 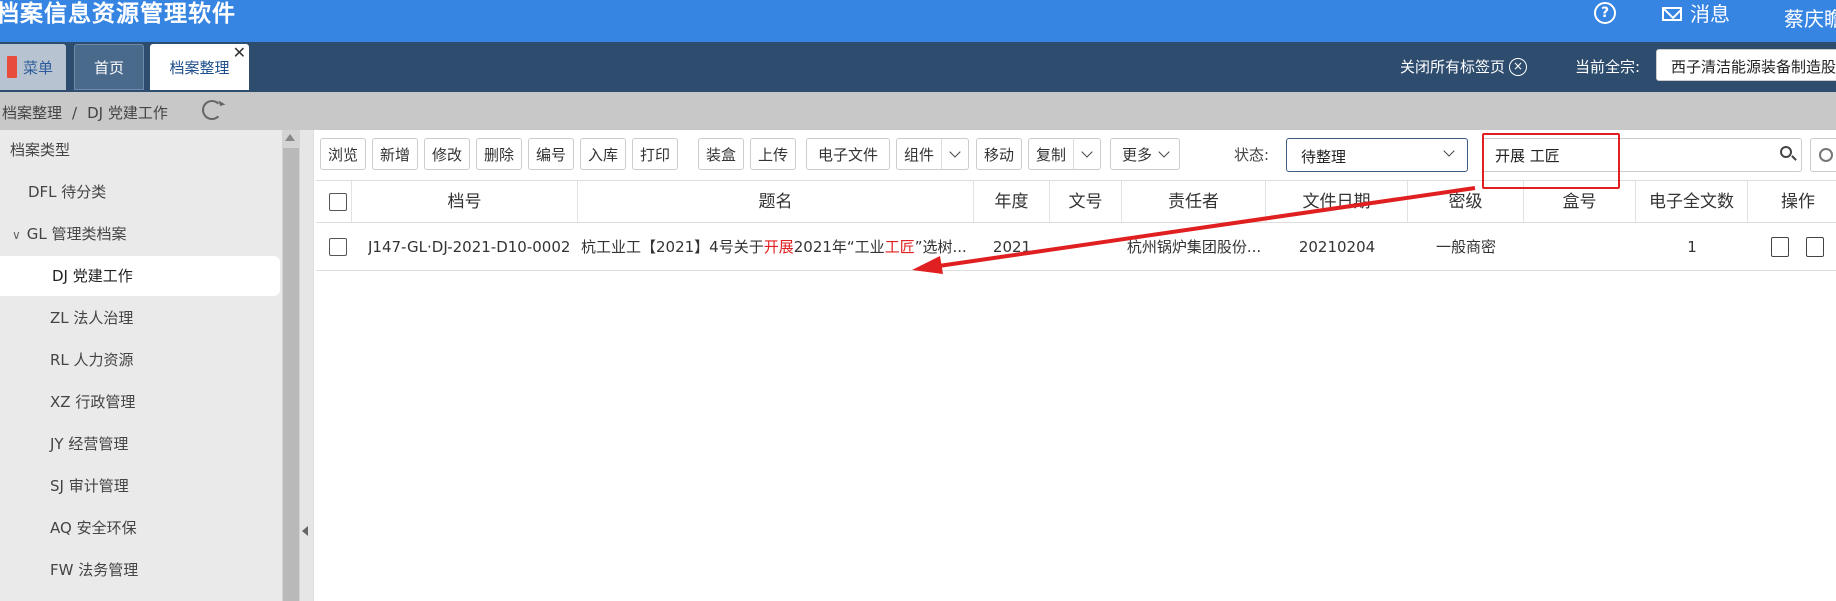 What do you see at coordinates (338, 202) in the screenshot?
I see `select-all-checkbox` at bounding box center [338, 202].